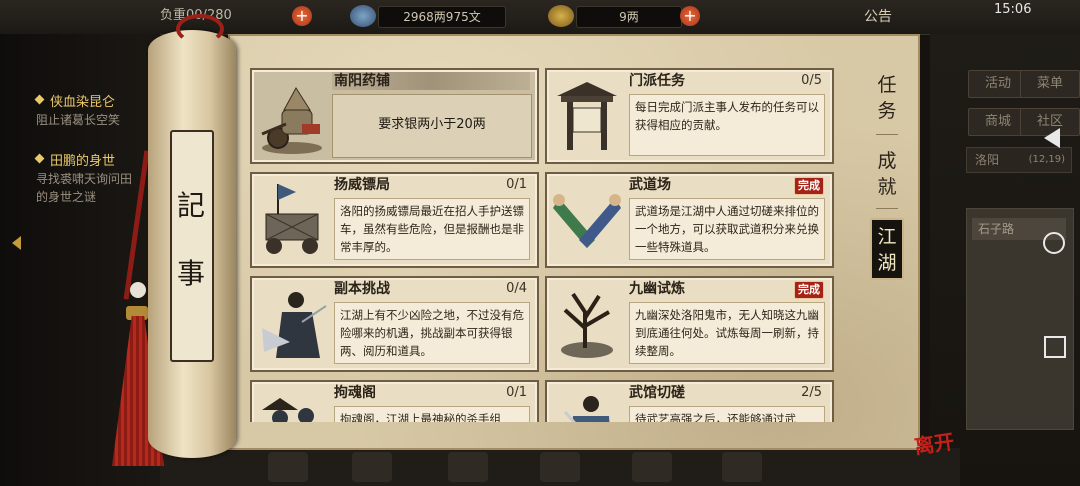  Describe the element at coordinates (689, 401) in the screenshot. I see `card-dojo-sparring: 武馆切磋 2/5 待武艺高强之后，还能够通过武` at that location.